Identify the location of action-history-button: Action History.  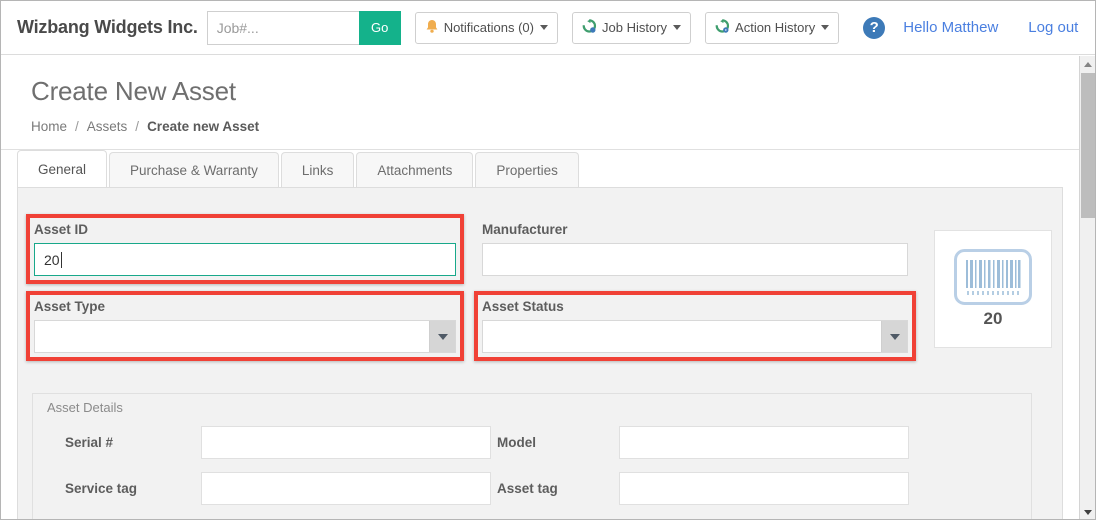
(772, 27).